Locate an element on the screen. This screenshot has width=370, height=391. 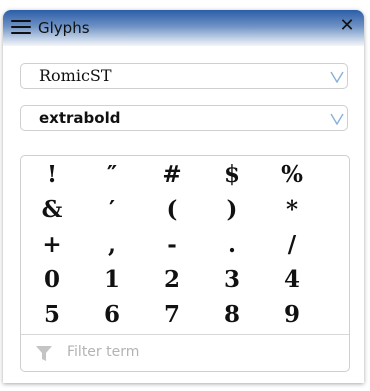
title-bar: Glyphs ✕ is located at coordinates (183, 28).